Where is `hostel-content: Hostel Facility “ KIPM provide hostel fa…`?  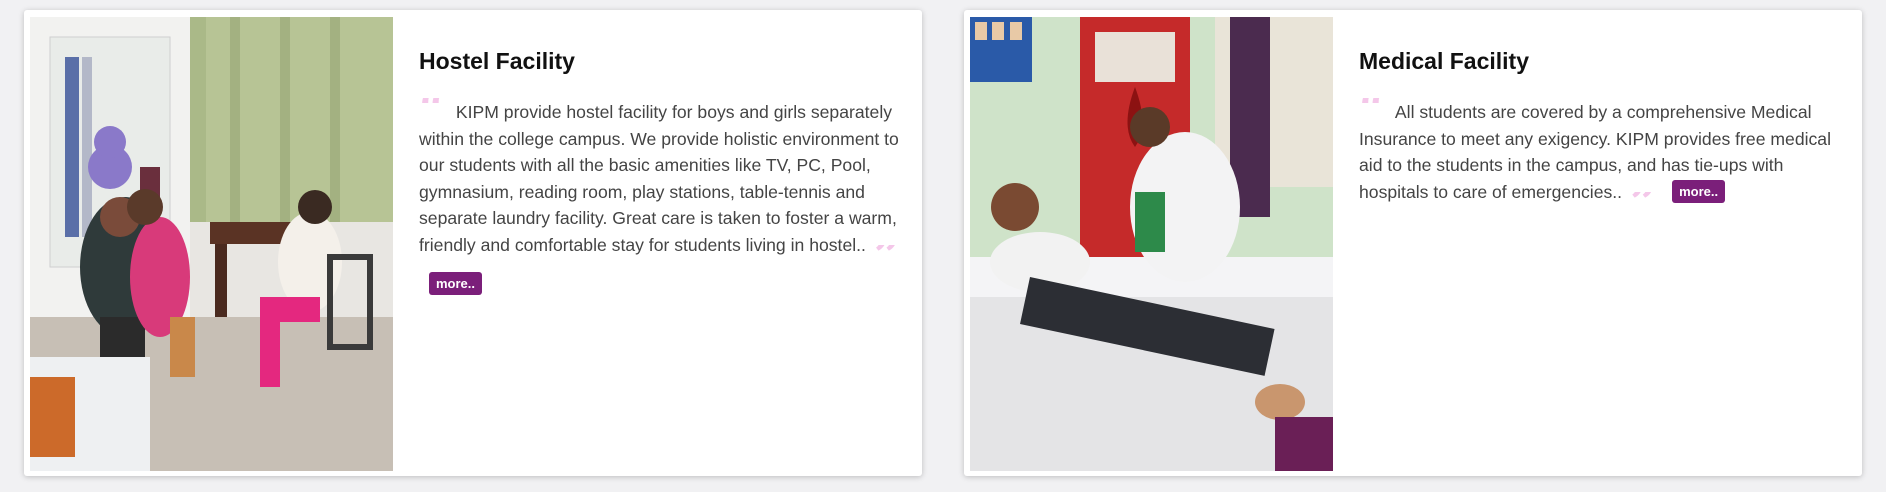 hostel-content: Hostel Facility “ KIPM provide hostel fa… is located at coordinates (664, 171).